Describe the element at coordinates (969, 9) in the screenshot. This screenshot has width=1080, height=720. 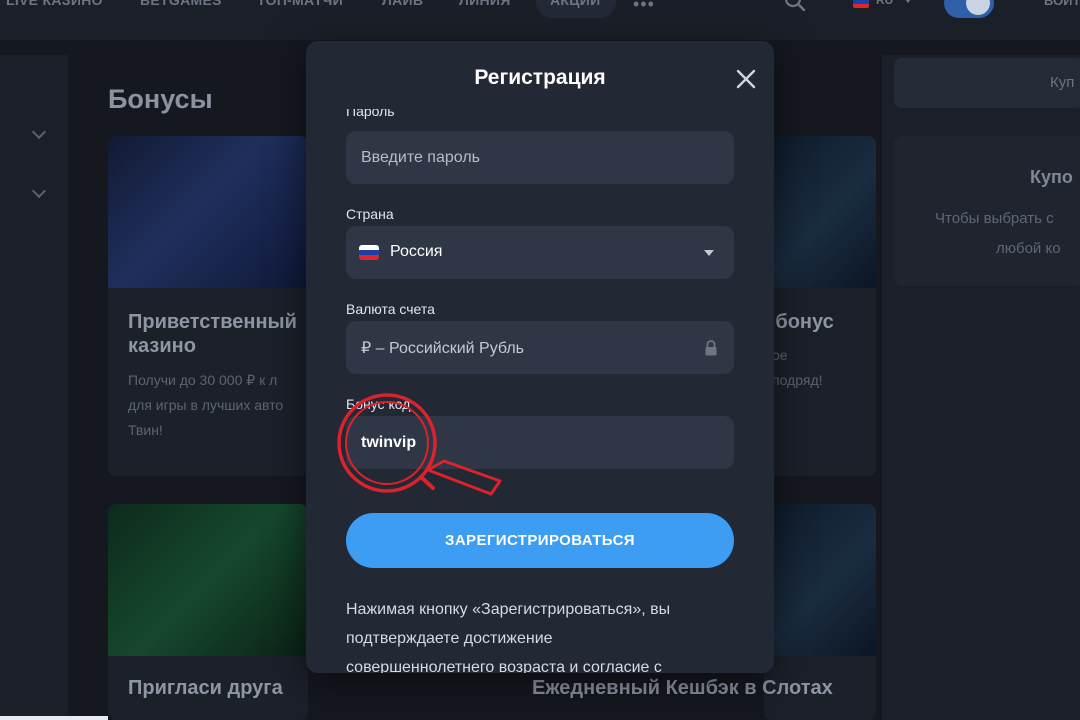
I see `theme-toggle` at that location.